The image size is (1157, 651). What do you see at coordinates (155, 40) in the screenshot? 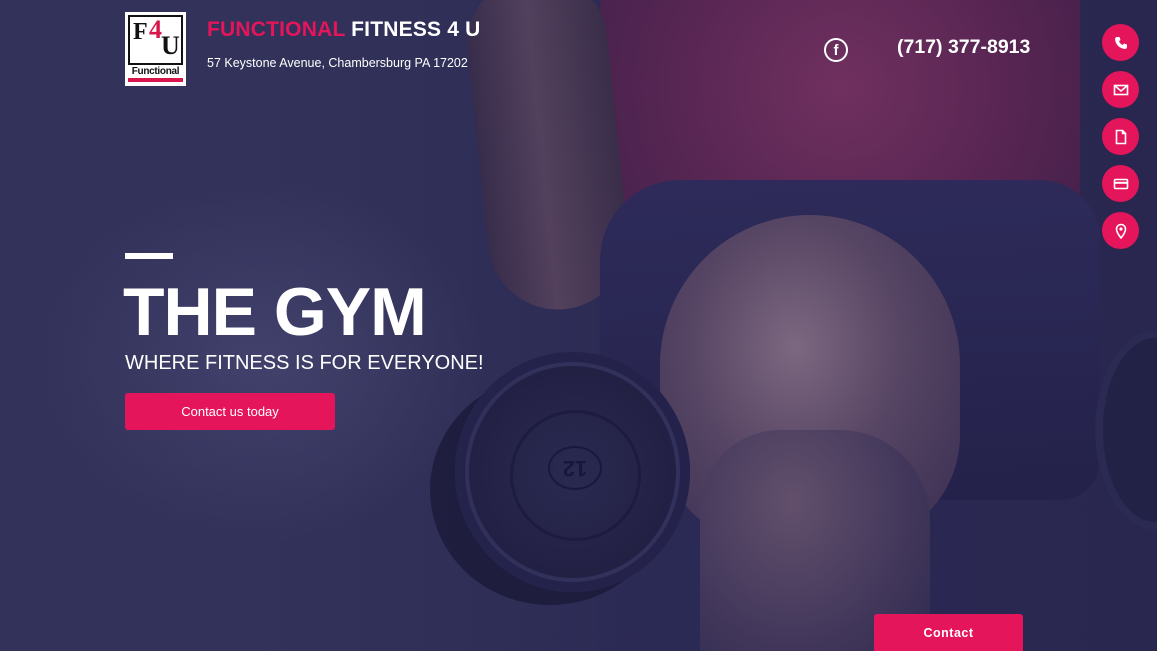
I see `logo-mark: F 4 U` at bounding box center [155, 40].